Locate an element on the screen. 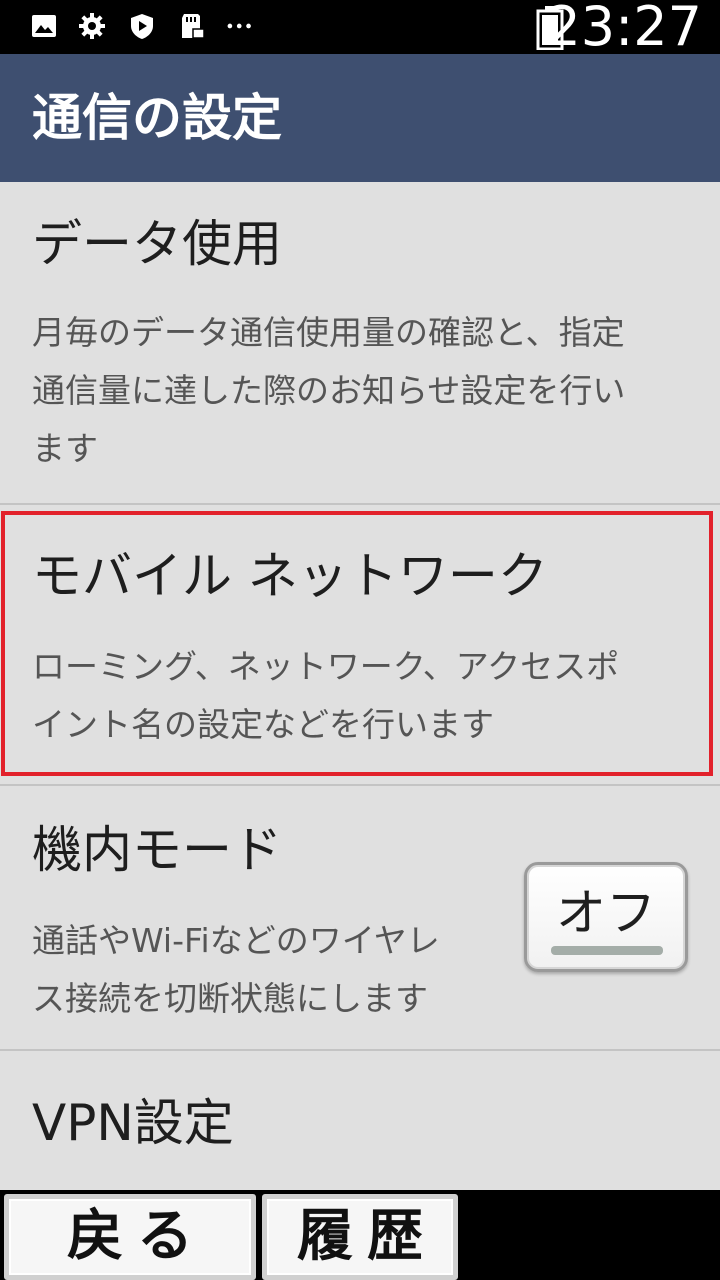  history-button-label: 履歴 is located at coordinates (367, 1236).